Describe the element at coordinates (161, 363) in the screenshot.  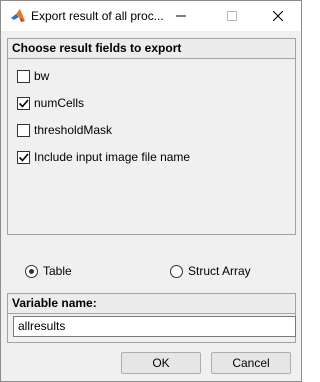
I see `ok-button: OK` at that location.